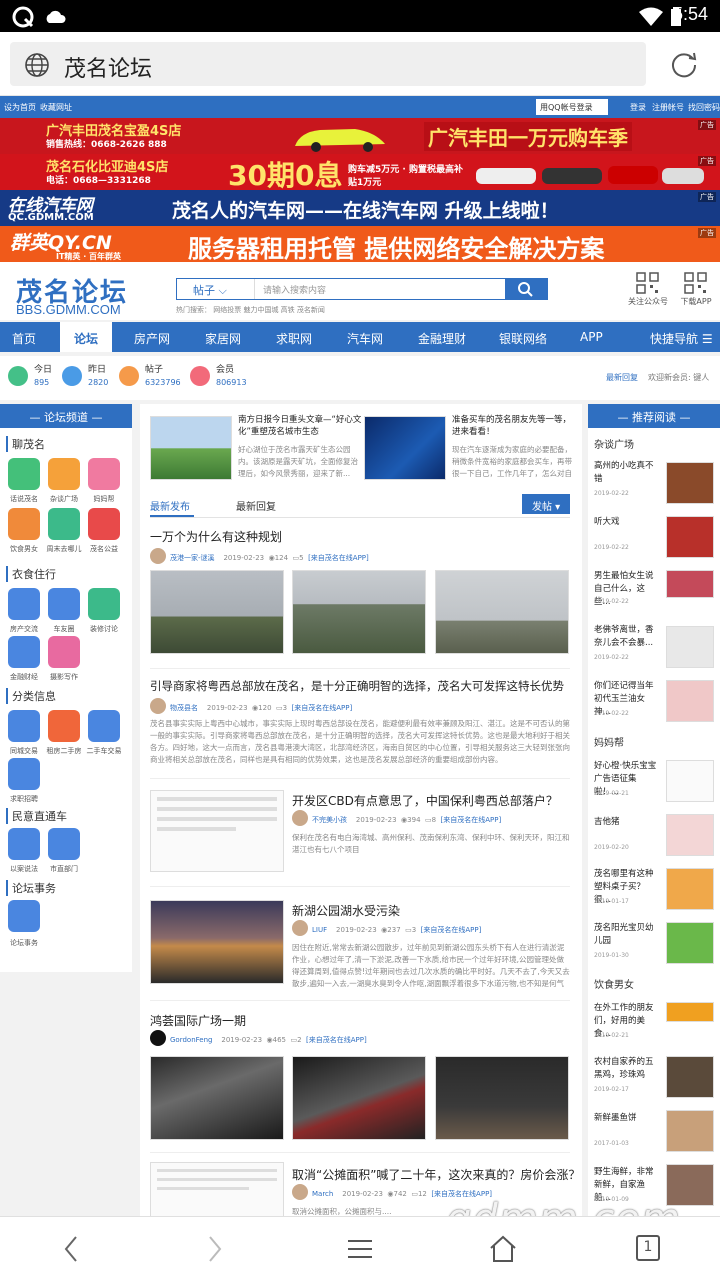  I want to click on recommend-category: 妈妈帮, so click(609, 741).